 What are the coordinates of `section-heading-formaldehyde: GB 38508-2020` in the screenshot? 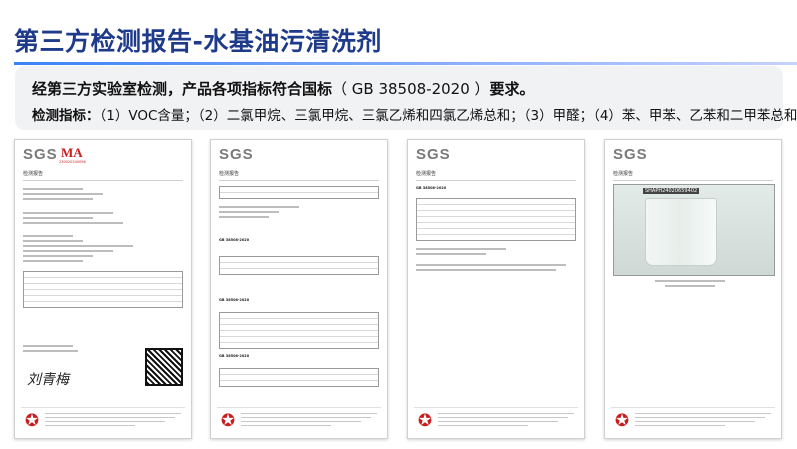 It's located at (234, 356).